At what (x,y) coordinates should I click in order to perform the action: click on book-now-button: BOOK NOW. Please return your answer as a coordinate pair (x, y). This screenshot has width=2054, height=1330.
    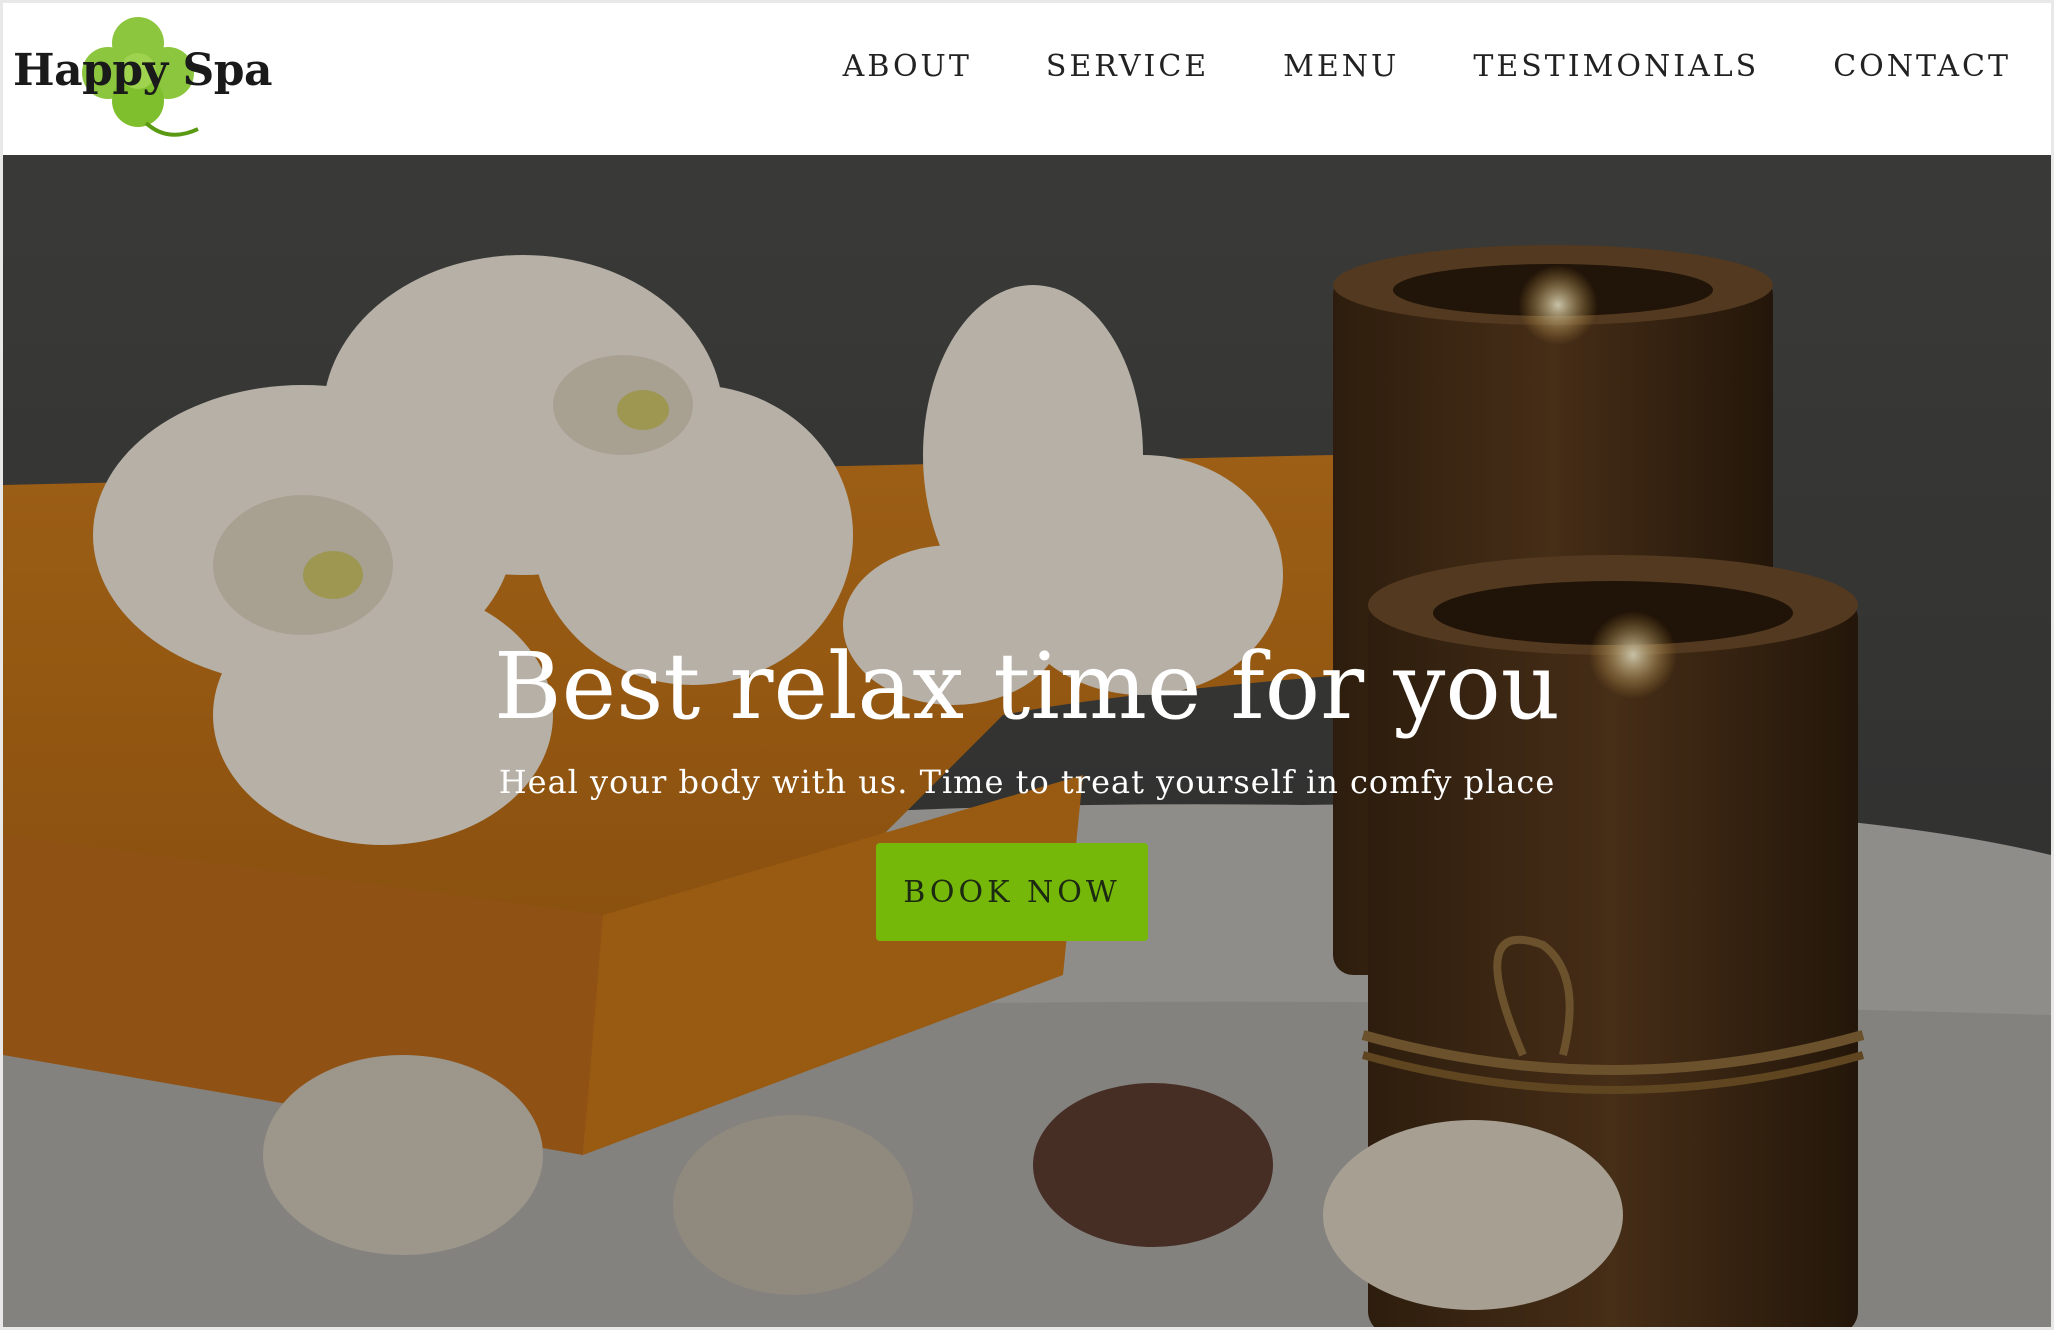
    Looking at the image, I should click on (1012, 892).